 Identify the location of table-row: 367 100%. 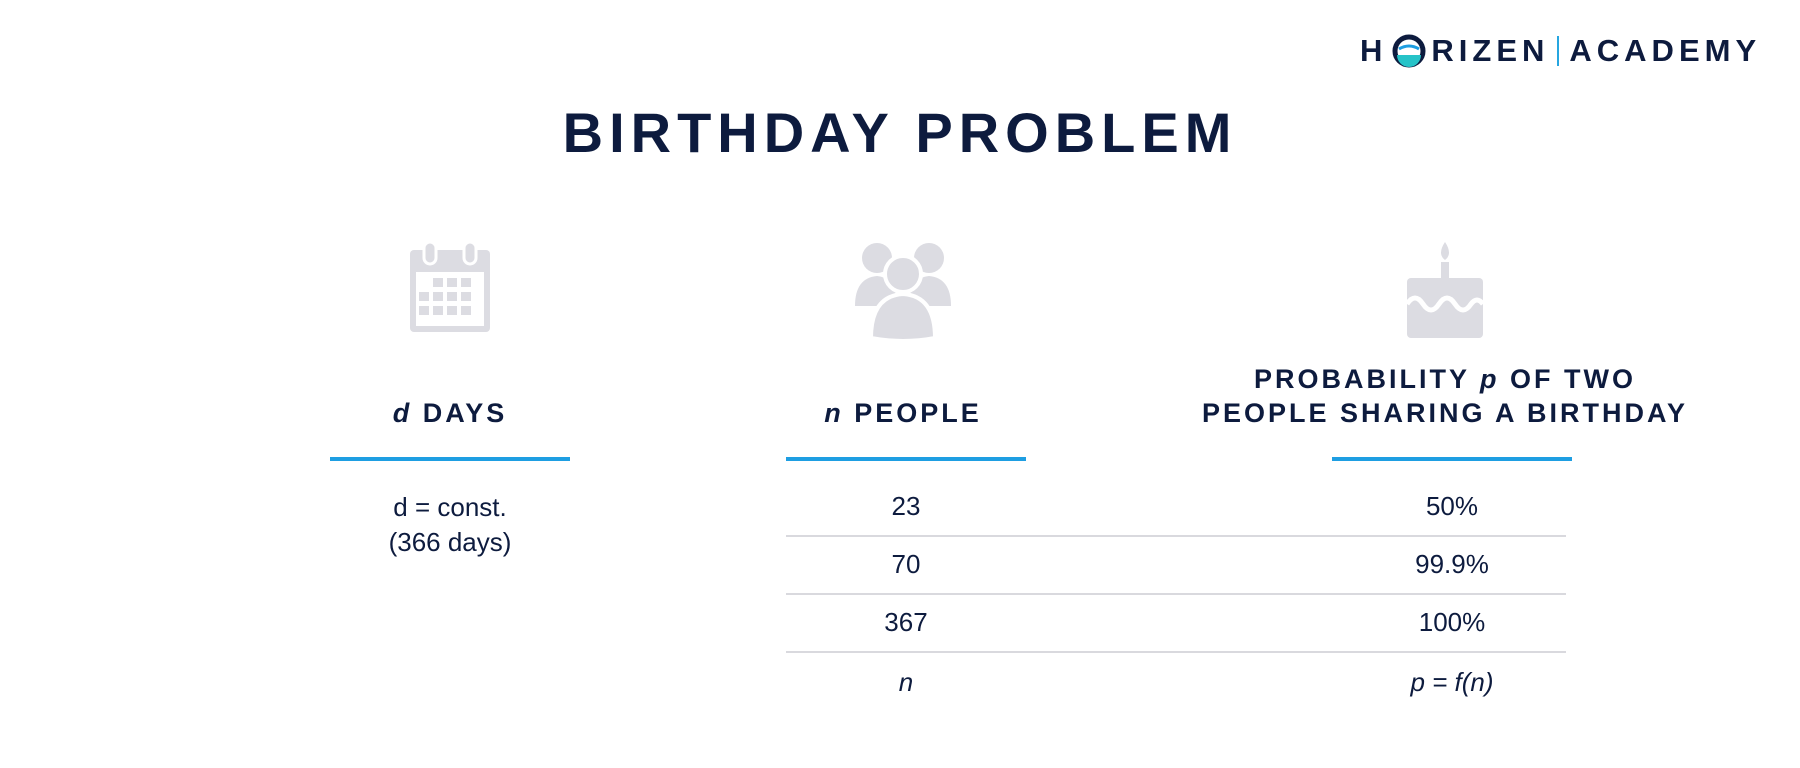
(1176, 623).